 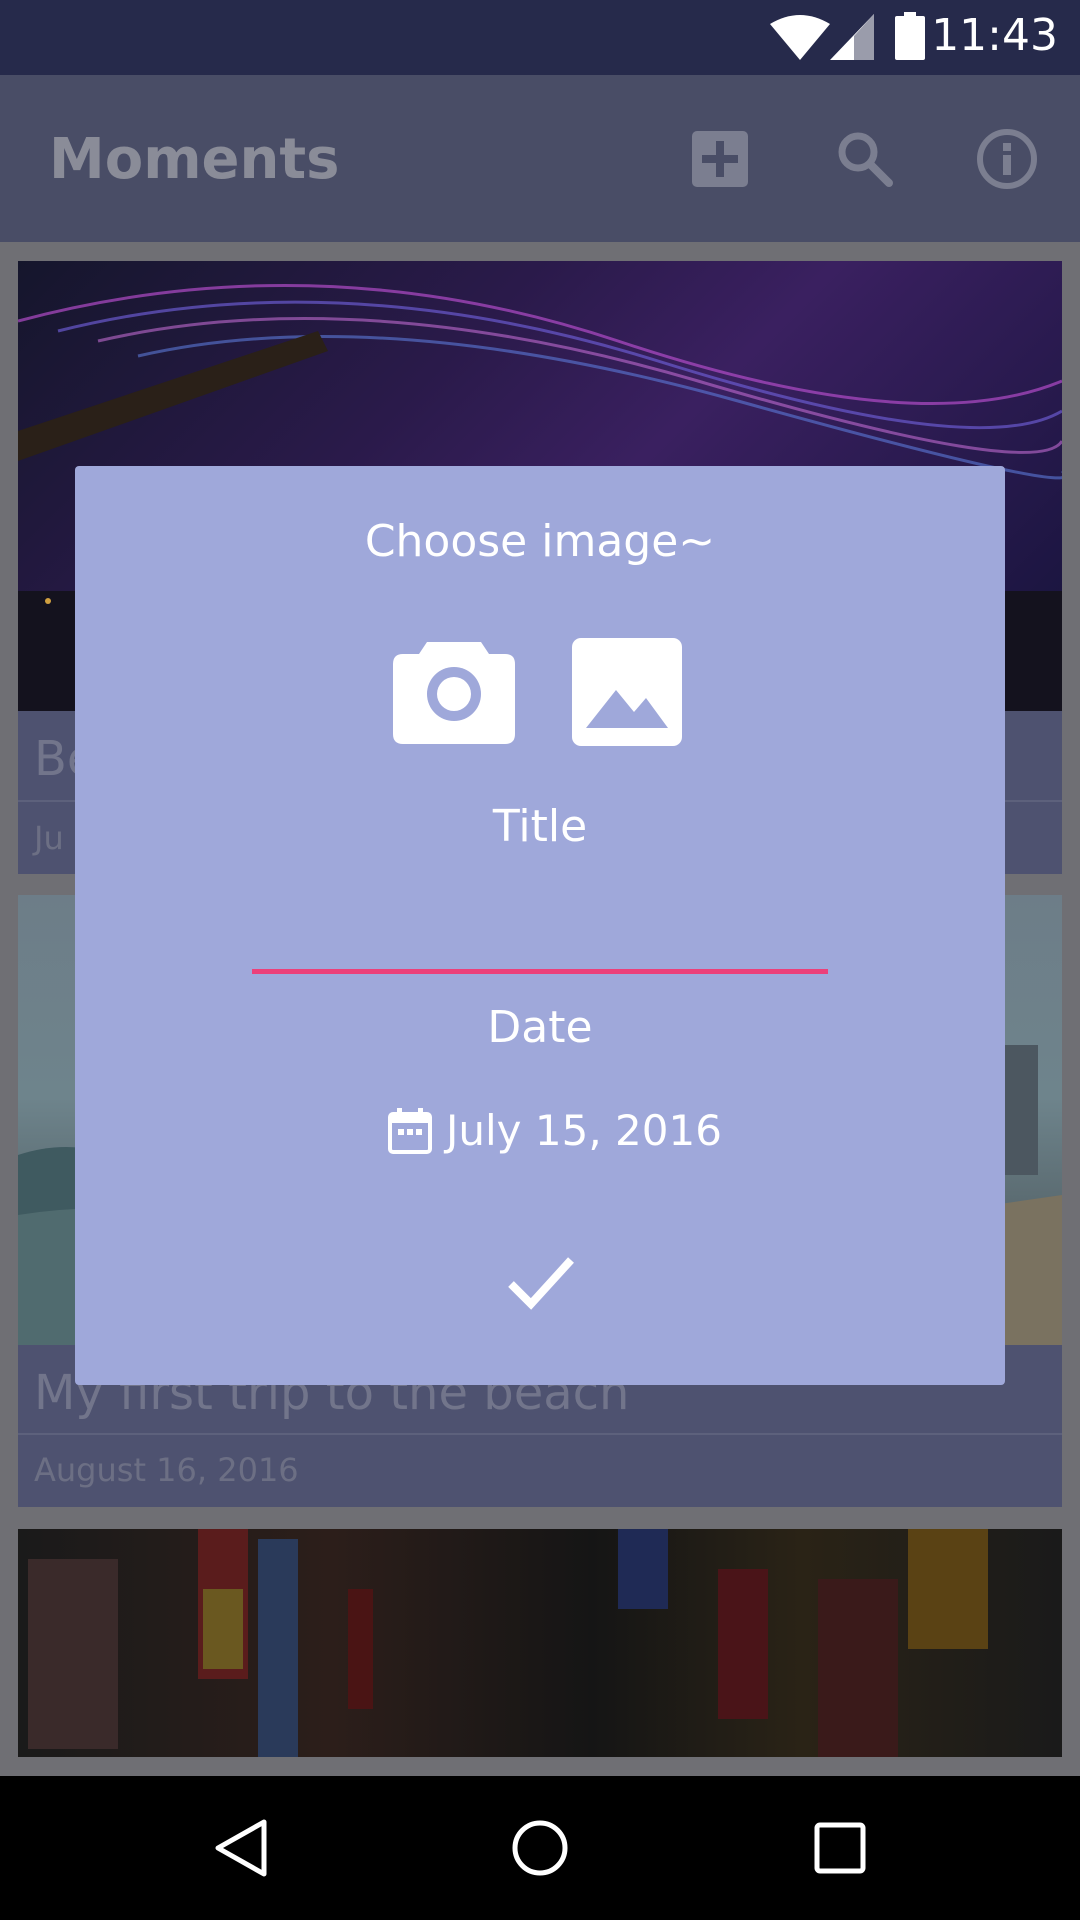 I want to click on card-divider, so click(x=540, y=1434).